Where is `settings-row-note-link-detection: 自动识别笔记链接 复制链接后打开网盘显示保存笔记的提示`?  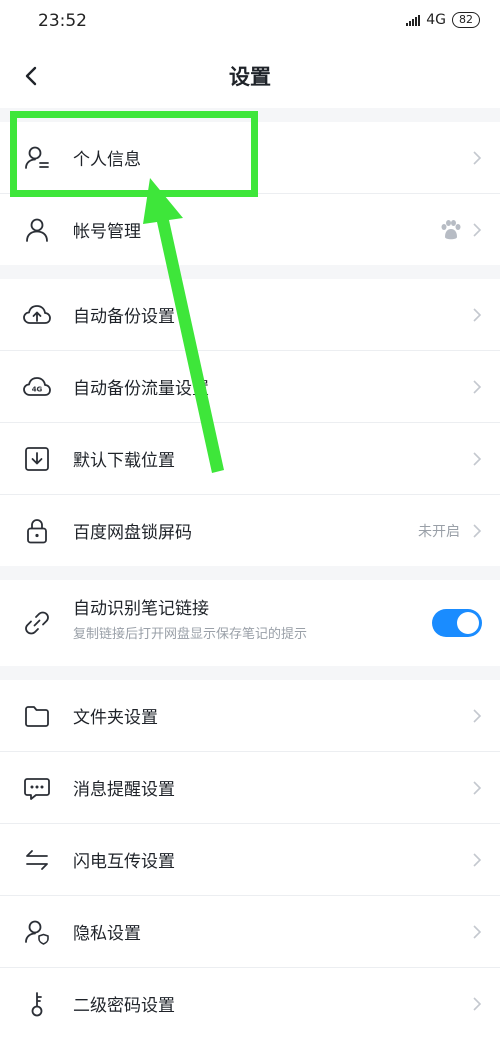
settings-row-note-link-detection: 自动识别笔记链接 复制链接后打开网盘显示保存笔记的提示 is located at coordinates (250, 623).